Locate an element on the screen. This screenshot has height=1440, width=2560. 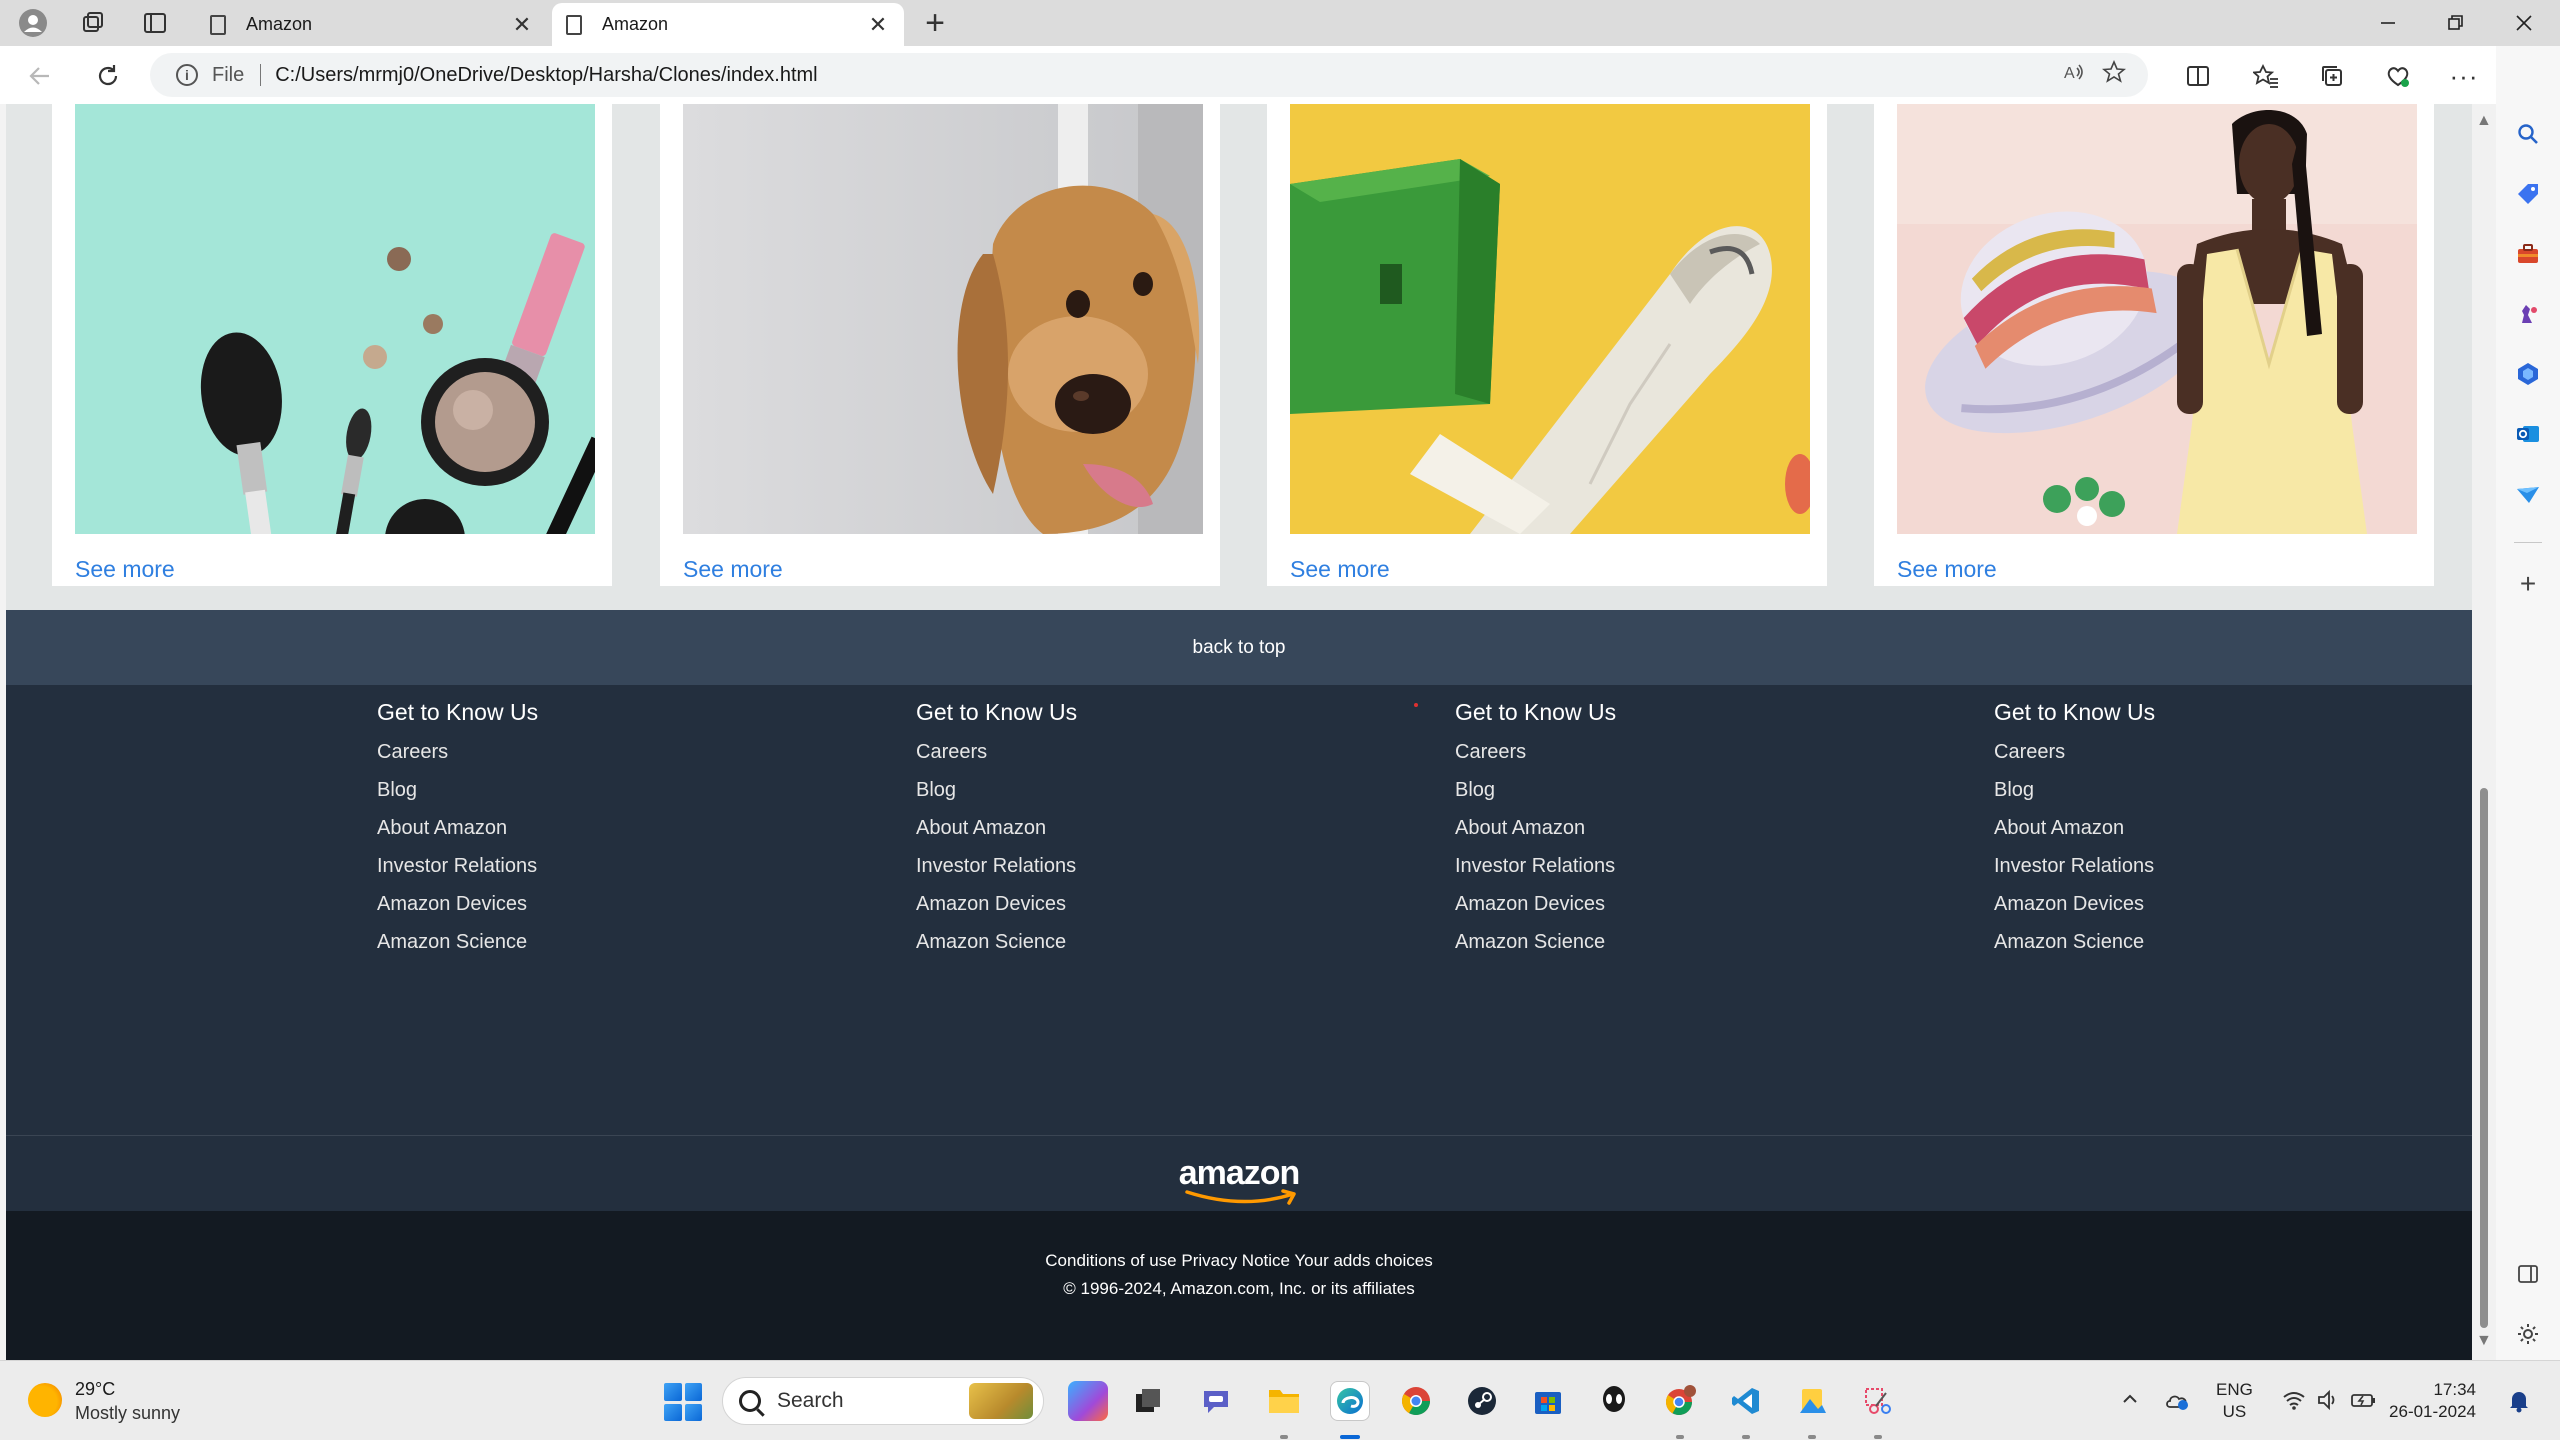
toy-airplane-image is located at coordinates (1550, 319).